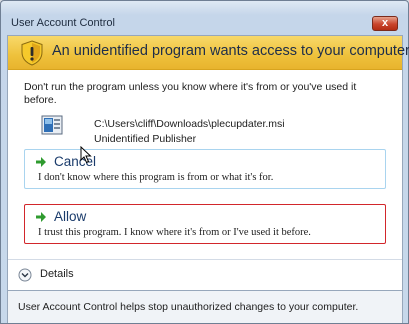 The image size is (409, 324). Describe the element at coordinates (204, 18) in the screenshot. I see `title-bar: User Account Control x` at that location.